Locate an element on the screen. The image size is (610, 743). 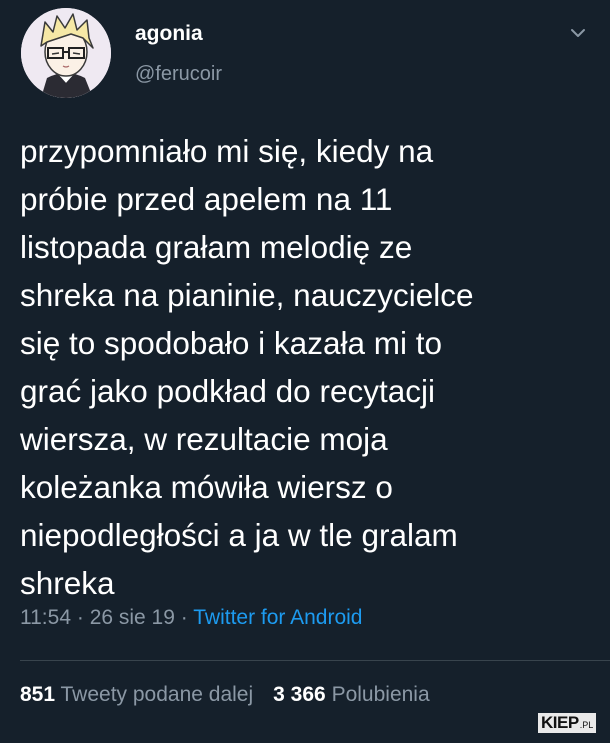
retweets-stat: 851 Tweety podane dalej is located at coordinates (136, 694).